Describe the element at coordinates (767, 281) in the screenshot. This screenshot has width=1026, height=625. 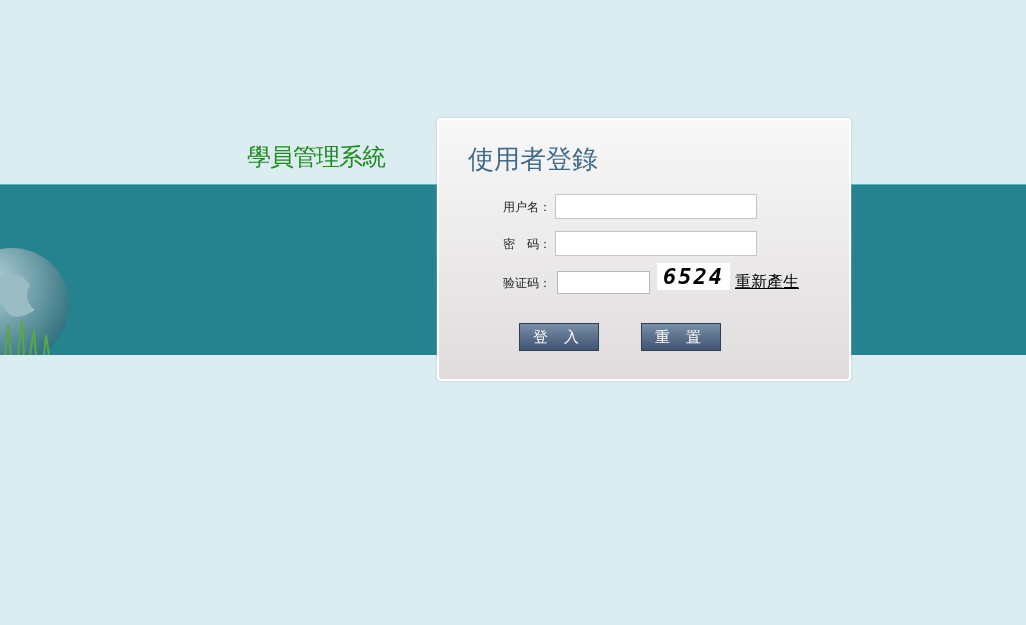
I see `refresh-captcha-link: 重新產生` at that location.